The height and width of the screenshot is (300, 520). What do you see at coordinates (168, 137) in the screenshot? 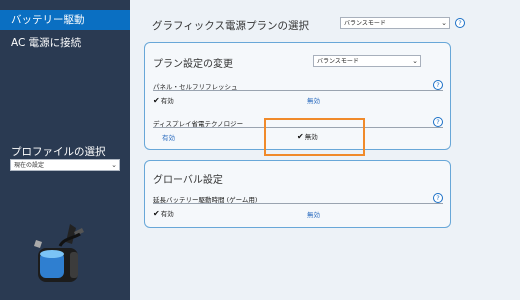
I see `display-power-on-option: 有効` at bounding box center [168, 137].